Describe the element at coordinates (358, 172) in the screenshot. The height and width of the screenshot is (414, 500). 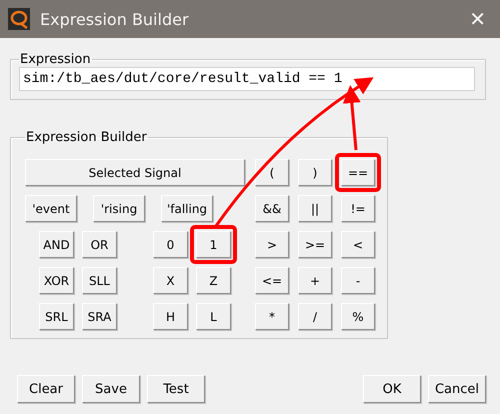
I see `operator-button: ==` at that location.